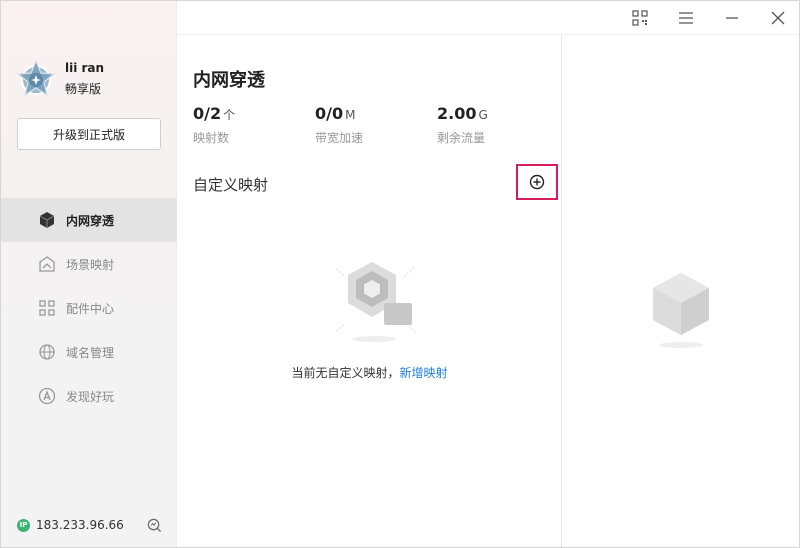  What do you see at coordinates (681, 310) in the screenshot?
I see `cube-placeholder-illustration` at bounding box center [681, 310].